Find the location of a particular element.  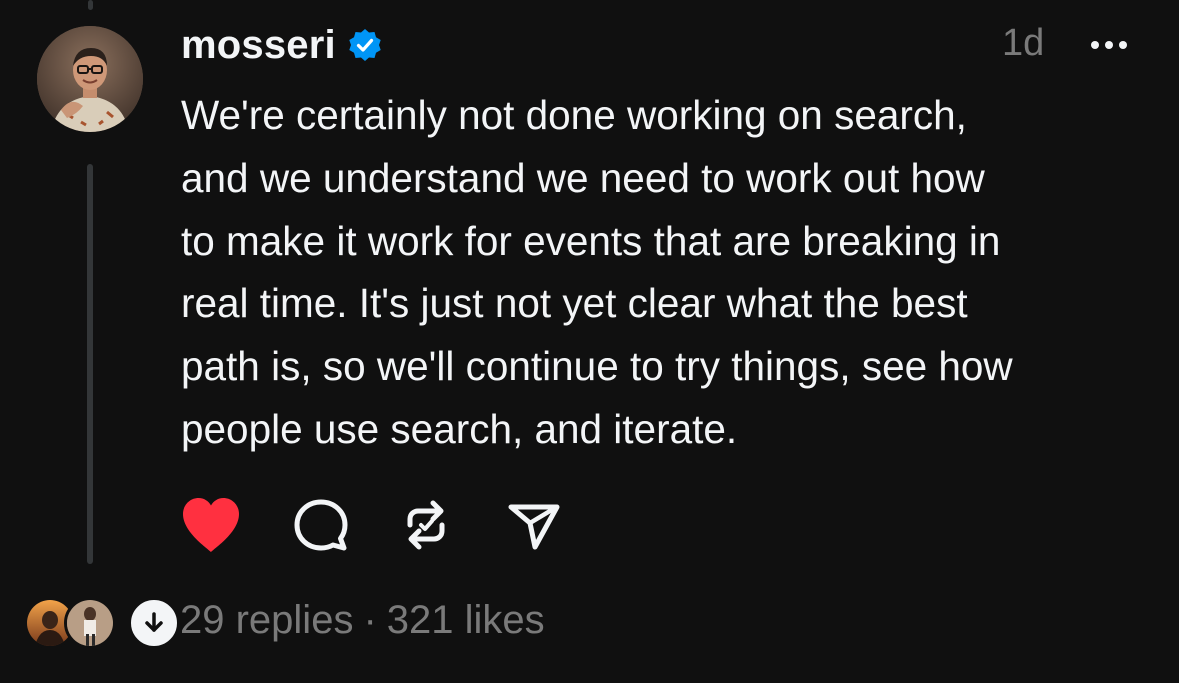

arrow-down-icon is located at coordinates (154, 622).